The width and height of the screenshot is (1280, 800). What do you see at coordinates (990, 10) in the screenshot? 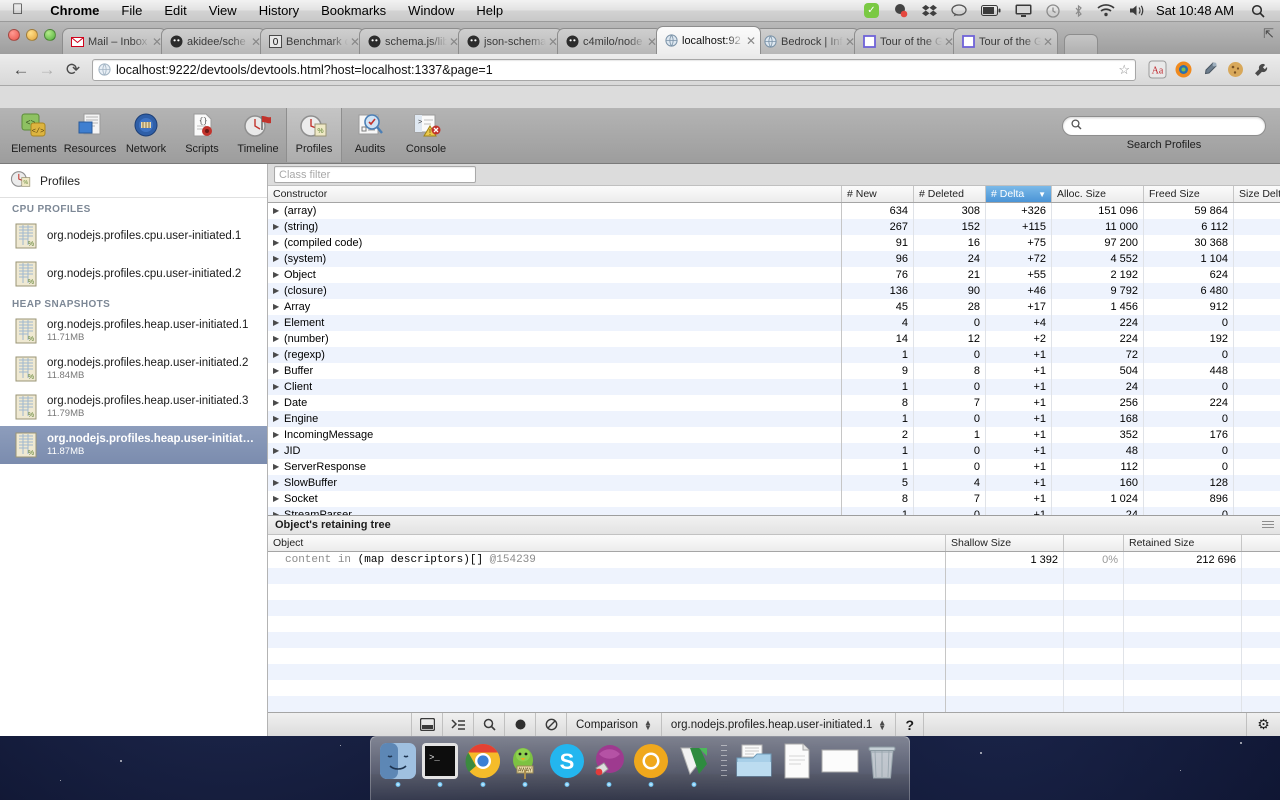
I see `battery-icon` at bounding box center [990, 10].